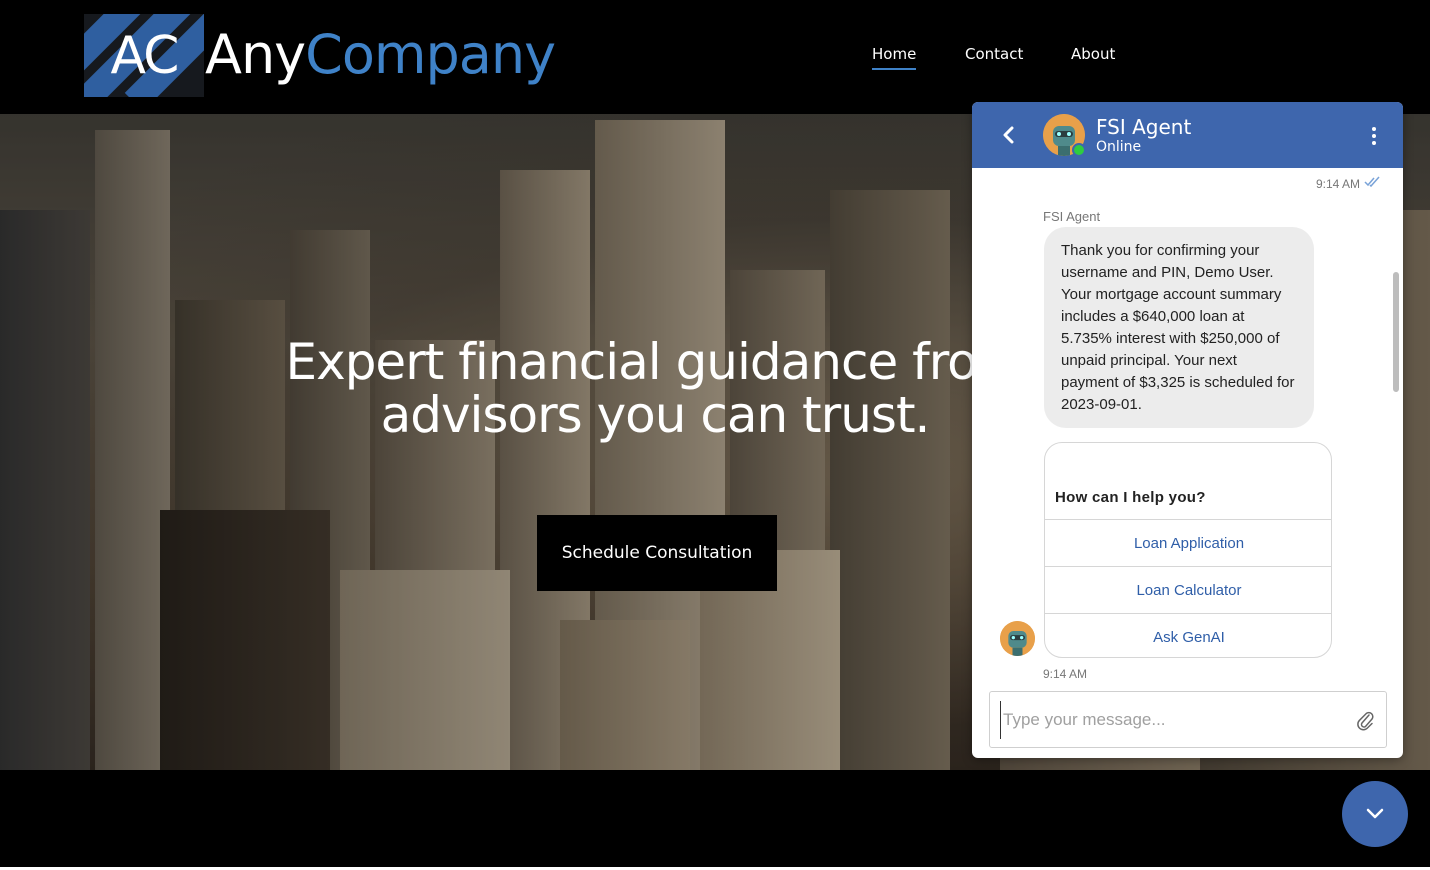  What do you see at coordinates (430, 54) in the screenshot?
I see `logo-word-company: Company` at bounding box center [430, 54].